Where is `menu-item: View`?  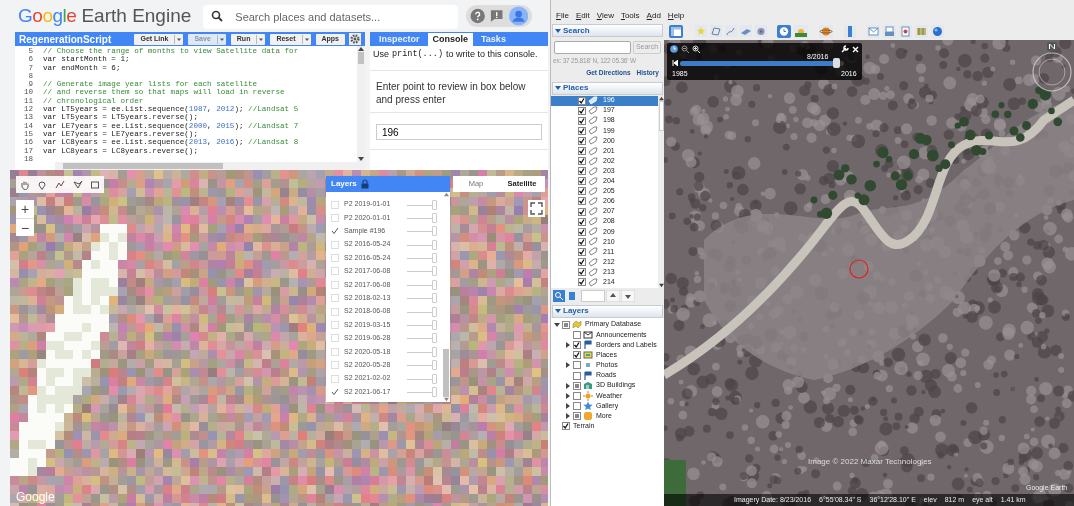
menu-item: View is located at coordinates (605, 15).